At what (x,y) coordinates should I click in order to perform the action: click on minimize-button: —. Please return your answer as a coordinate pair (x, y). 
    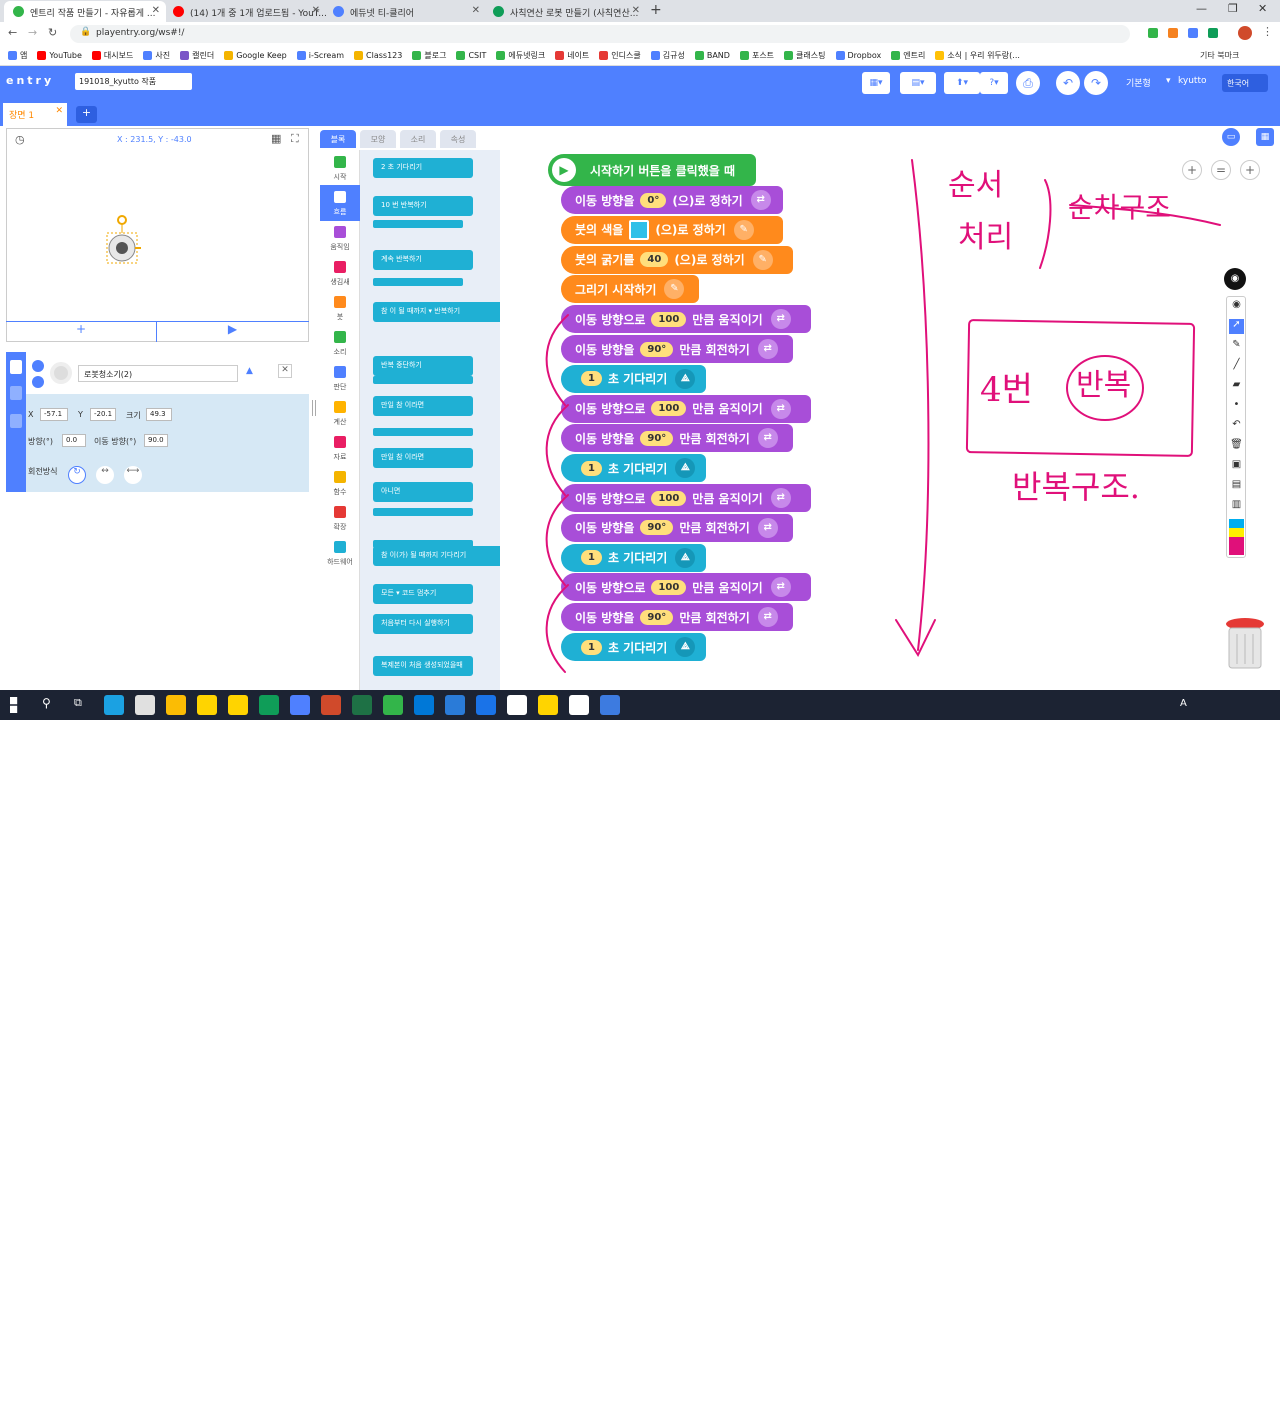
    Looking at the image, I should click on (1201, 8).